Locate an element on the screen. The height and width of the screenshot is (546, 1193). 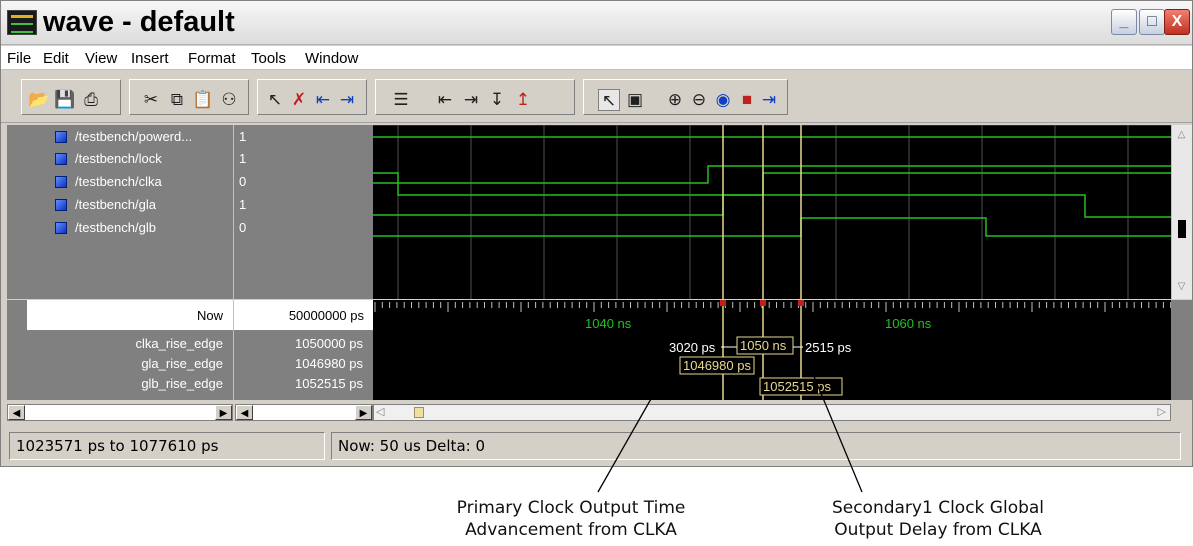
arrow-primary is located at coordinates (635, 426).